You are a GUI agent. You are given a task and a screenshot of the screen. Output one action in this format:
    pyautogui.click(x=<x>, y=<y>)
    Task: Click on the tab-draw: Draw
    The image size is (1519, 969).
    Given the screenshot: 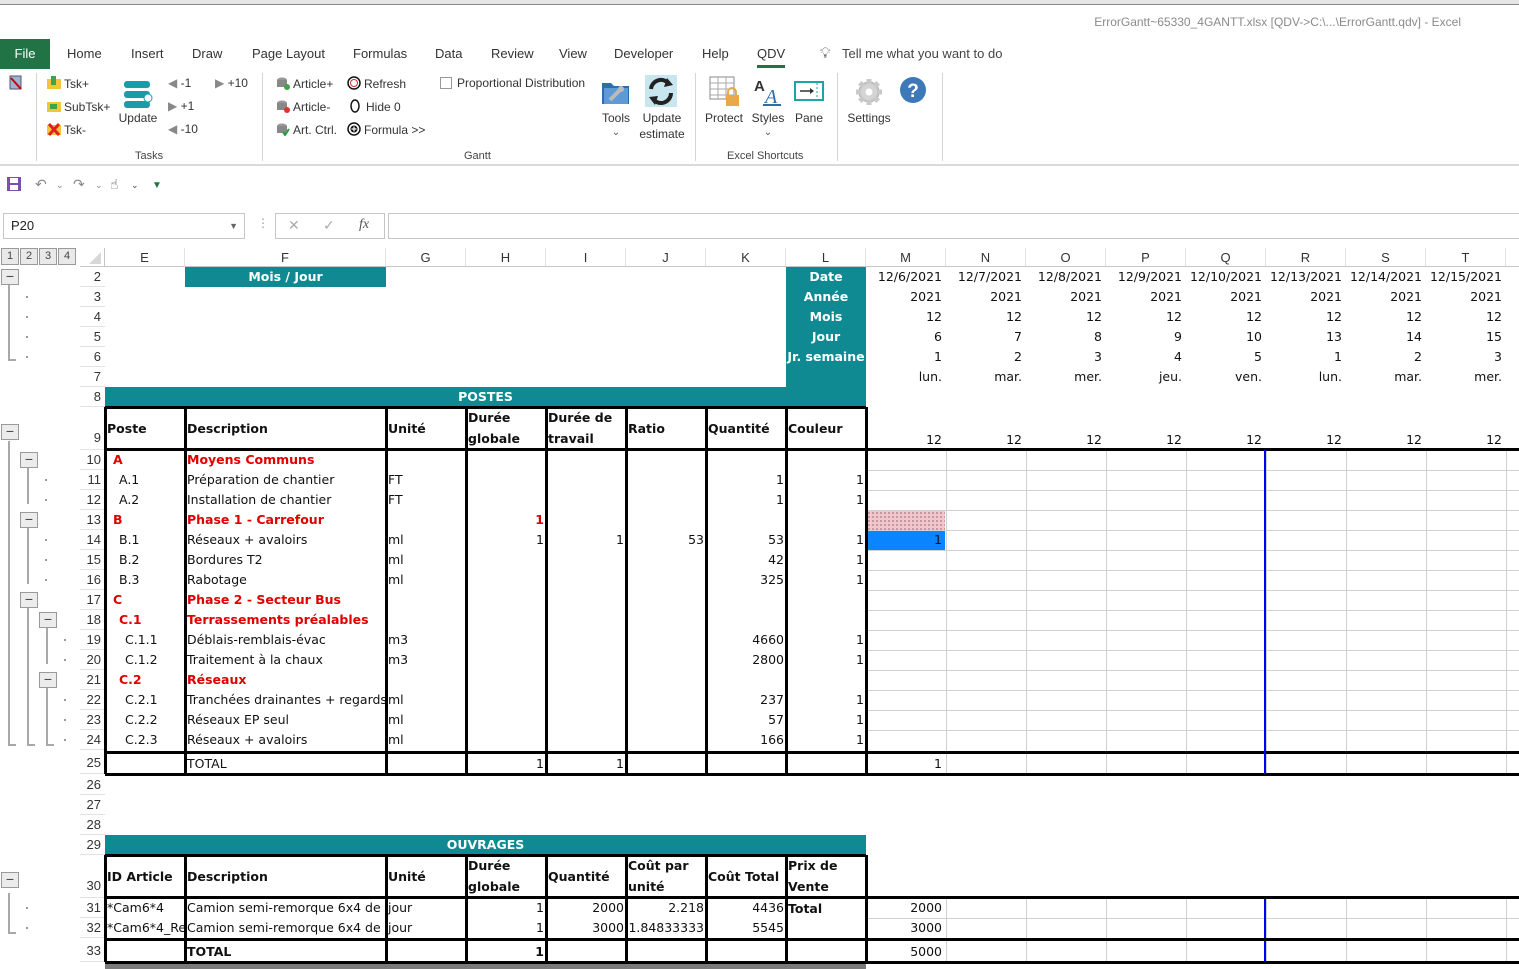 What is the action you would take?
    pyautogui.click(x=207, y=54)
    